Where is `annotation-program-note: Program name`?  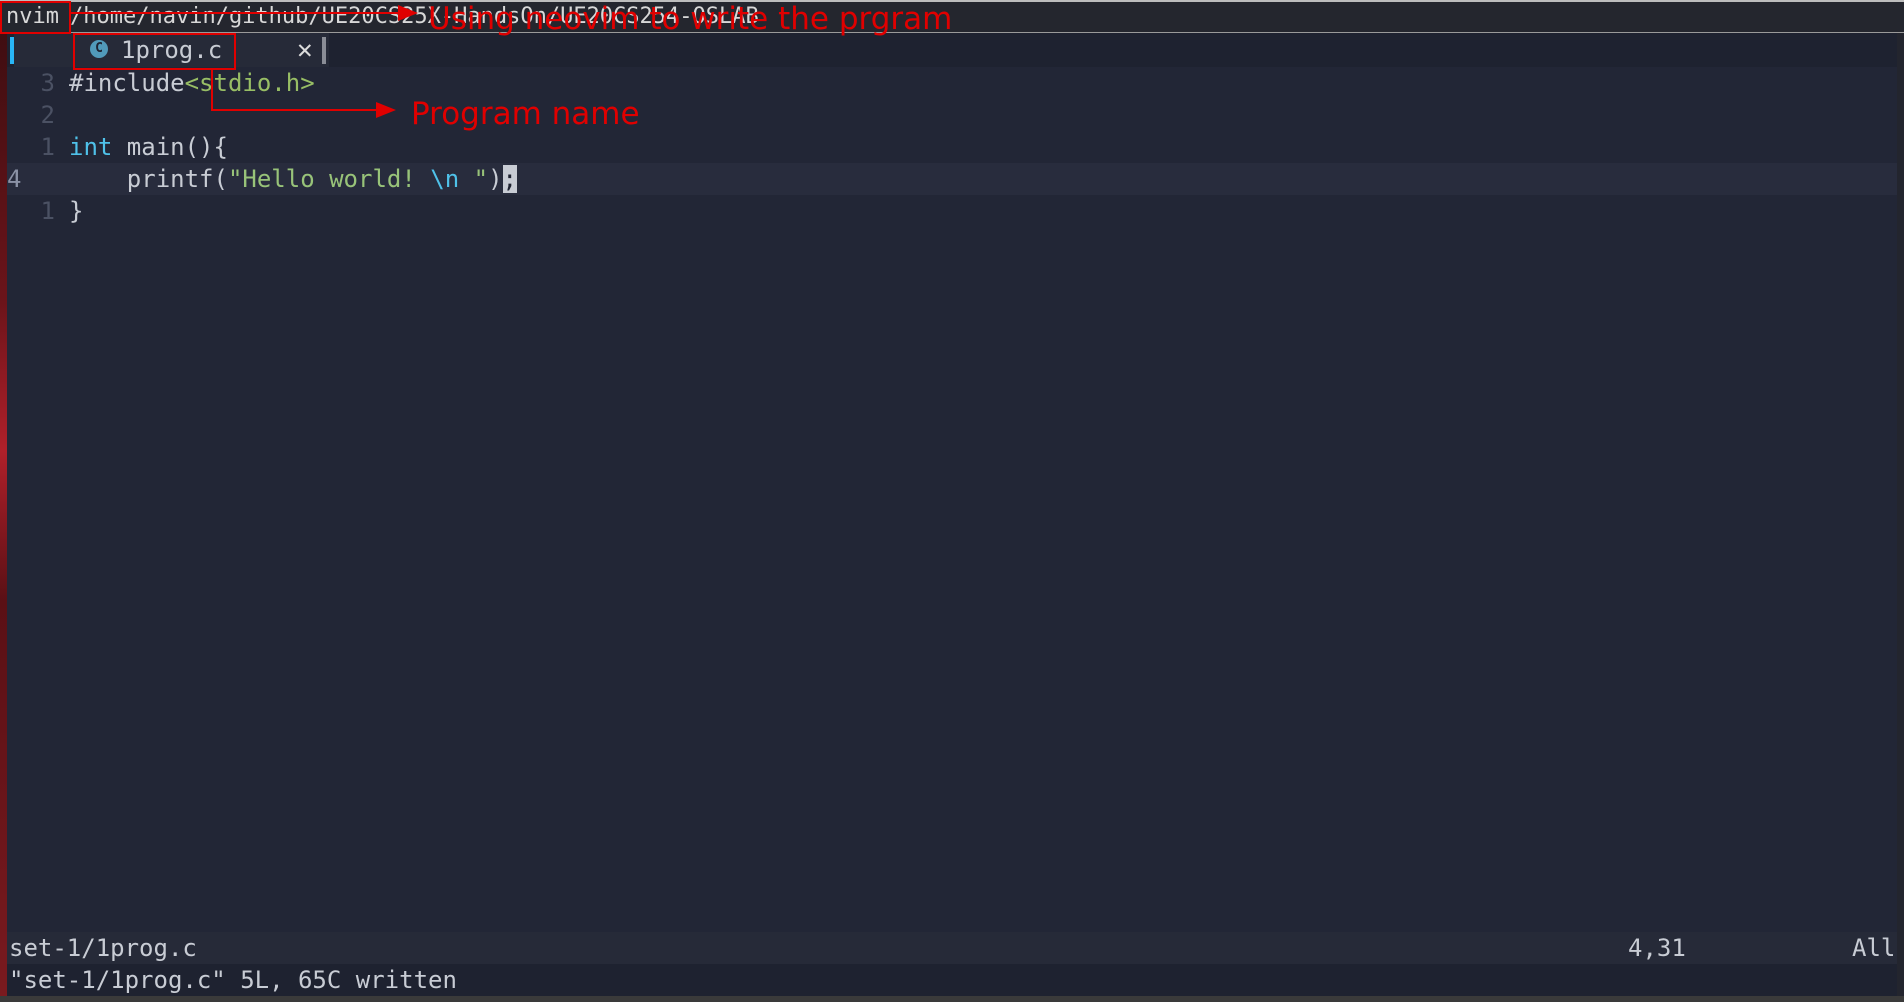
annotation-program-note: Program name is located at coordinates (525, 114).